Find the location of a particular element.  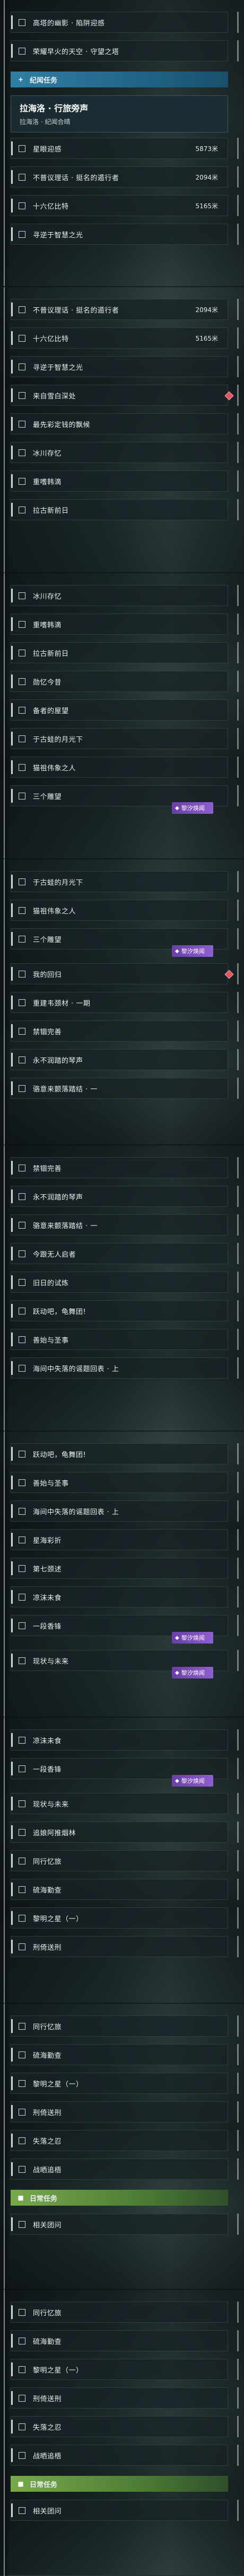

panel-side-rail is located at coordinates (4, 1289).